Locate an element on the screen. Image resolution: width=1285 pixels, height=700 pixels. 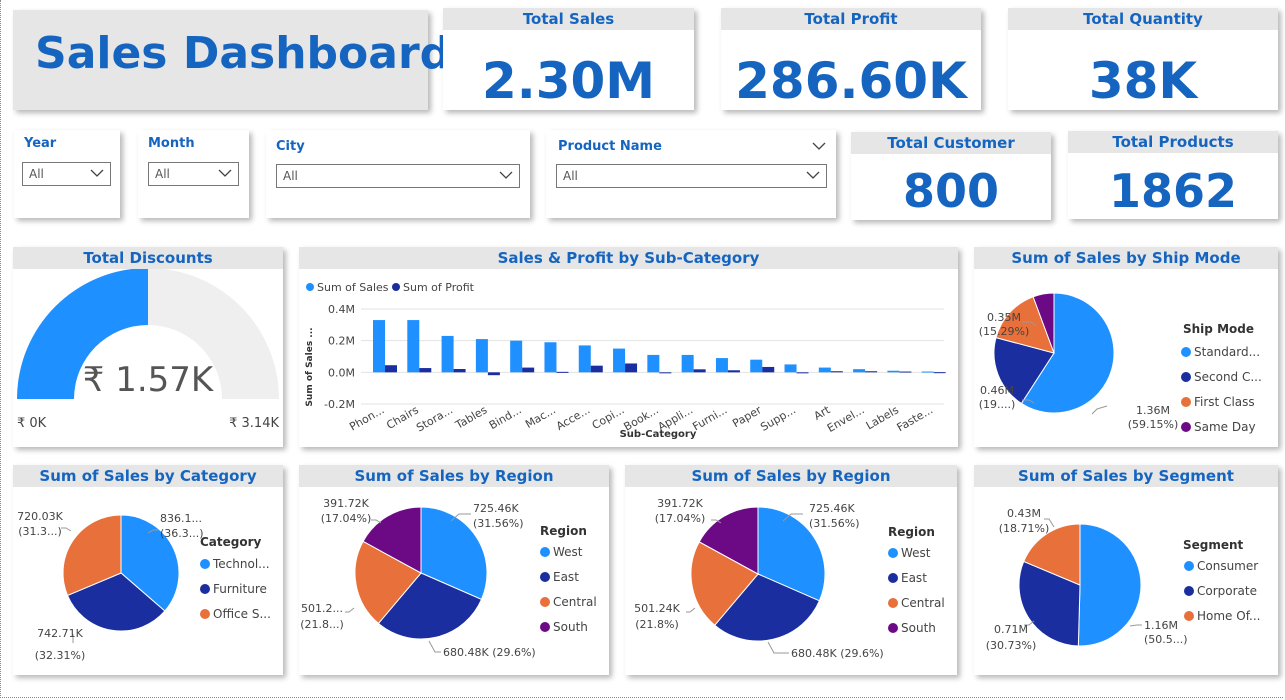
total-discounts-card: Total Discounts ₹ 1.57K ₹ 0K ₹ 3.14K is located at coordinates (148, 347).